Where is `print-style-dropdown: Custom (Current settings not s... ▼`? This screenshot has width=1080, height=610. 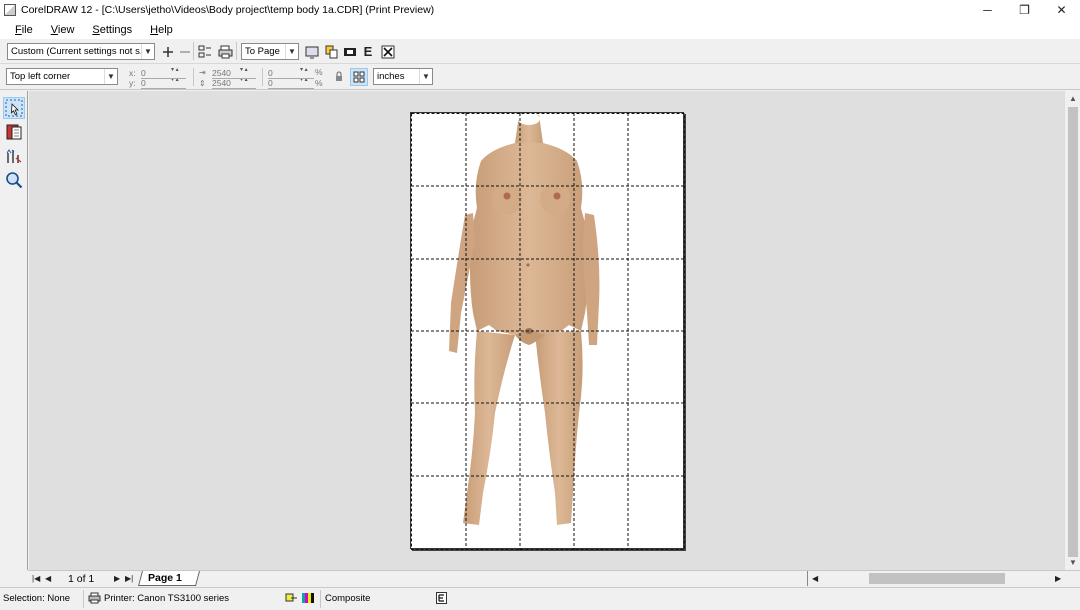
print-style-dropdown: Custom (Current settings not s... ▼ is located at coordinates (81, 51).